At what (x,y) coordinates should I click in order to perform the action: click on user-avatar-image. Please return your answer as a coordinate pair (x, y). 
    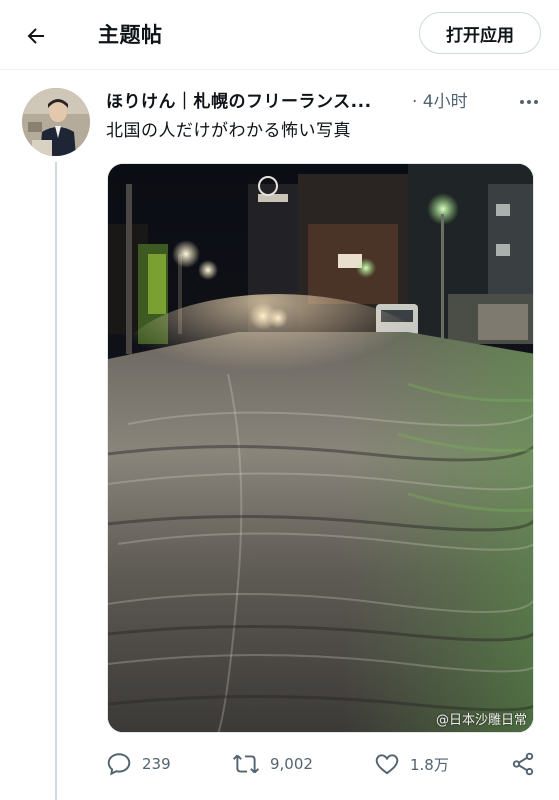
    Looking at the image, I should click on (56, 122).